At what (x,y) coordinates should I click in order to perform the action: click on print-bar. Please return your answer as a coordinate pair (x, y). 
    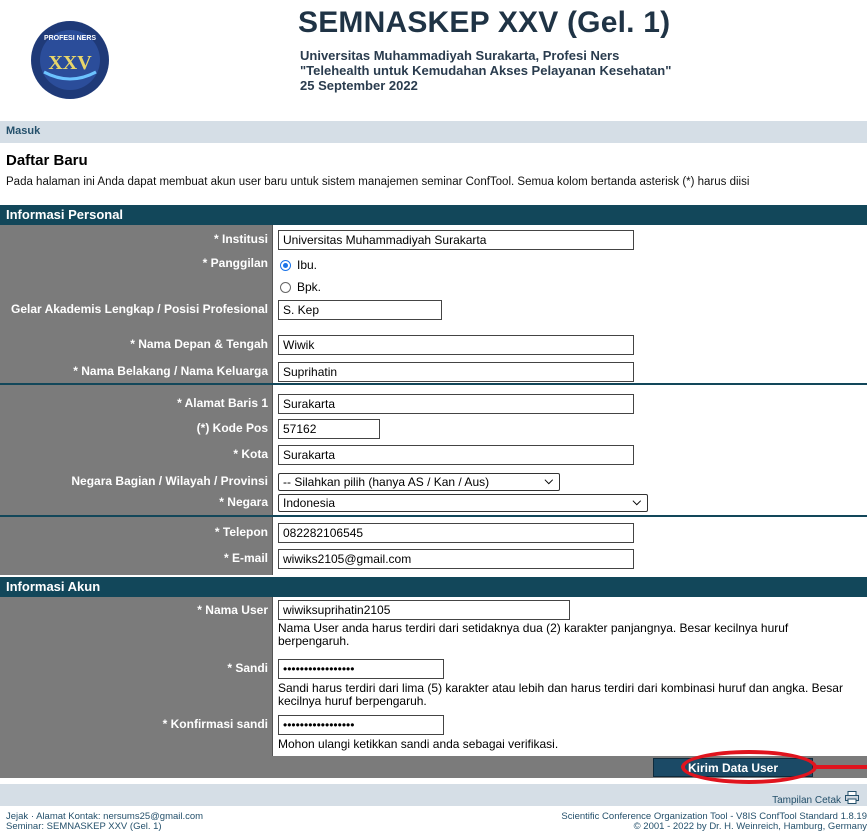
    Looking at the image, I should click on (433, 795).